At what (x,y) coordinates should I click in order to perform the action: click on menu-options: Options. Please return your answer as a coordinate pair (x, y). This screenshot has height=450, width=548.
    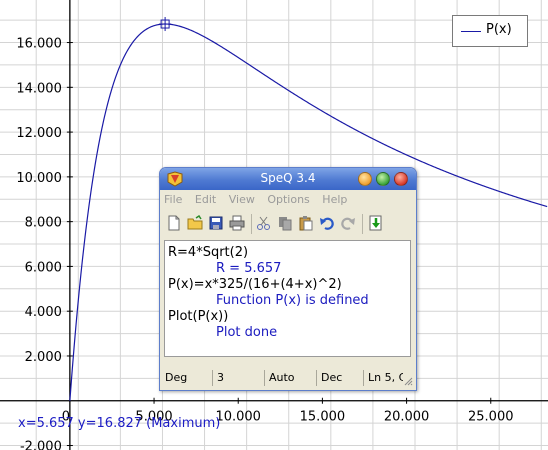
    Looking at the image, I should click on (288, 199).